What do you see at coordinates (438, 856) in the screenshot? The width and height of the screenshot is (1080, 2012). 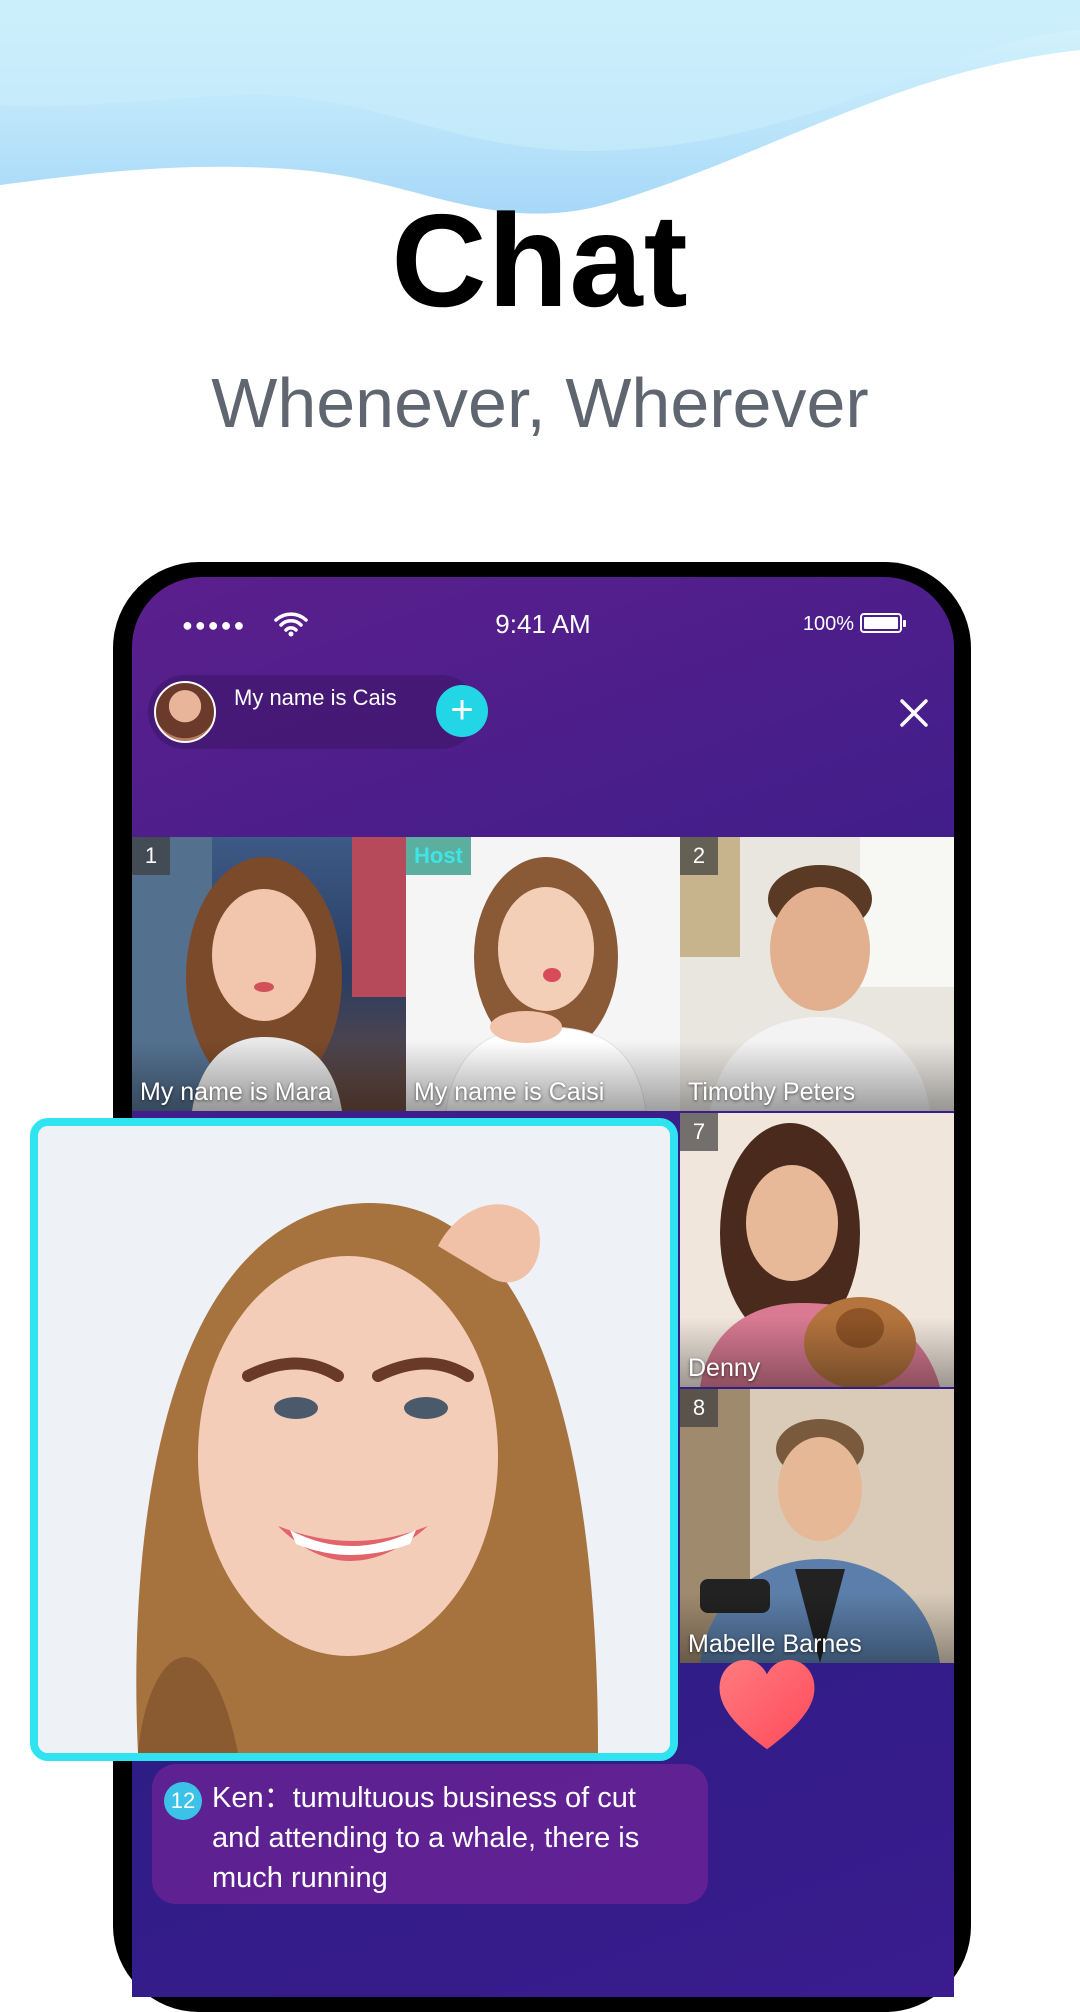 I see `host-badge: Host` at bounding box center [438, 856].